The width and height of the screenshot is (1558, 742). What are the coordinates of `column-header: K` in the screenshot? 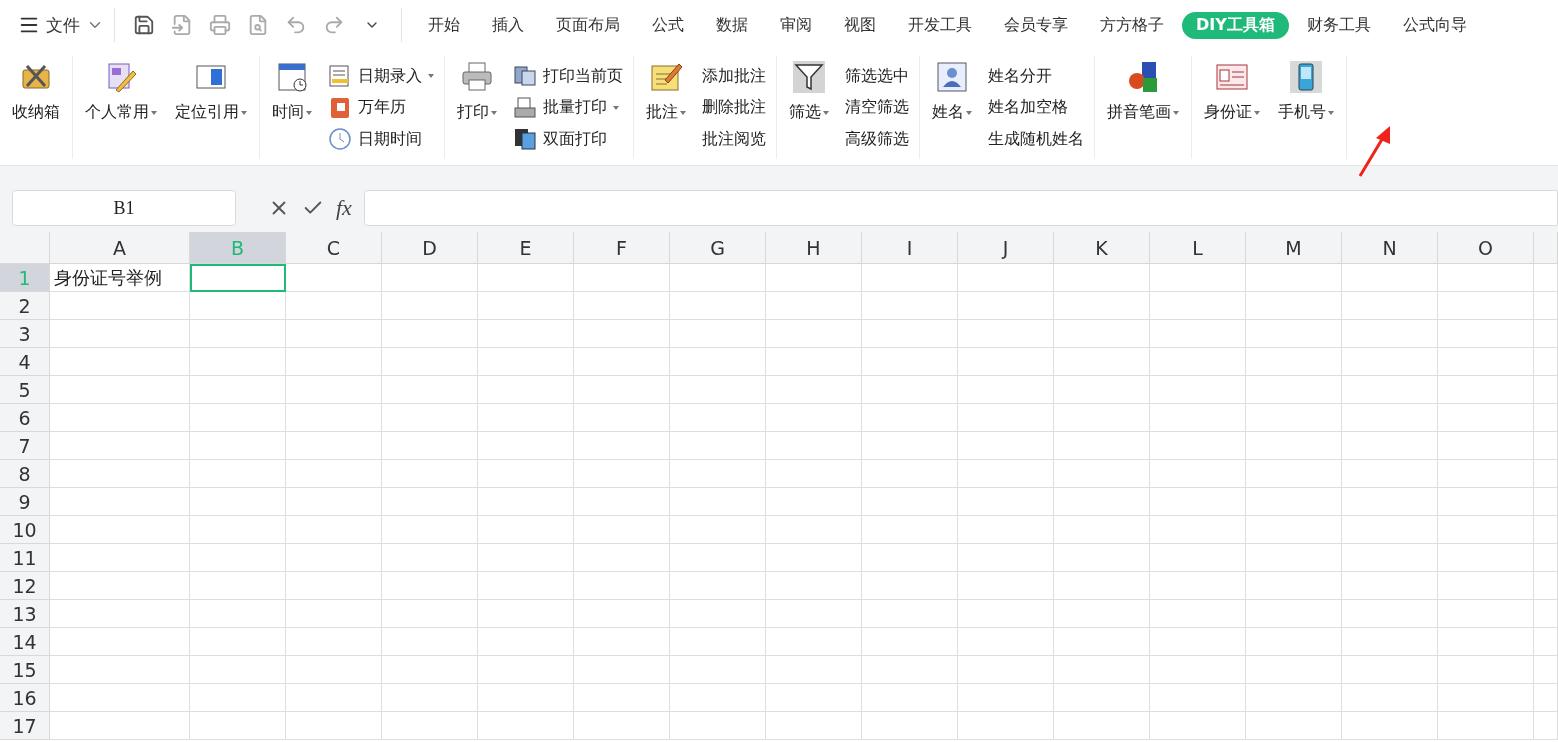 It's located at (1102, 248).